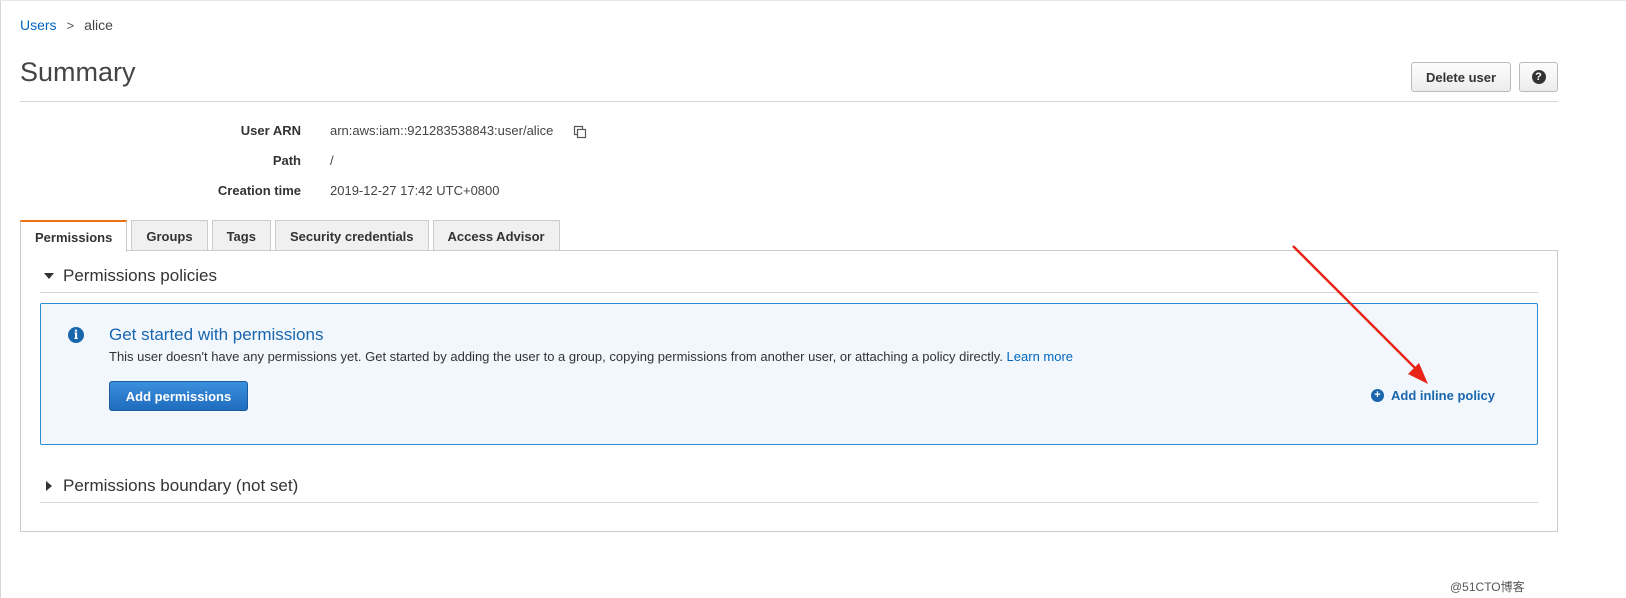 This screenshot has width=1626, height=598. What do you see at coordinates (580, 132) in the screenshot?
I see `copy-icon` at bounding box center [580, 132].